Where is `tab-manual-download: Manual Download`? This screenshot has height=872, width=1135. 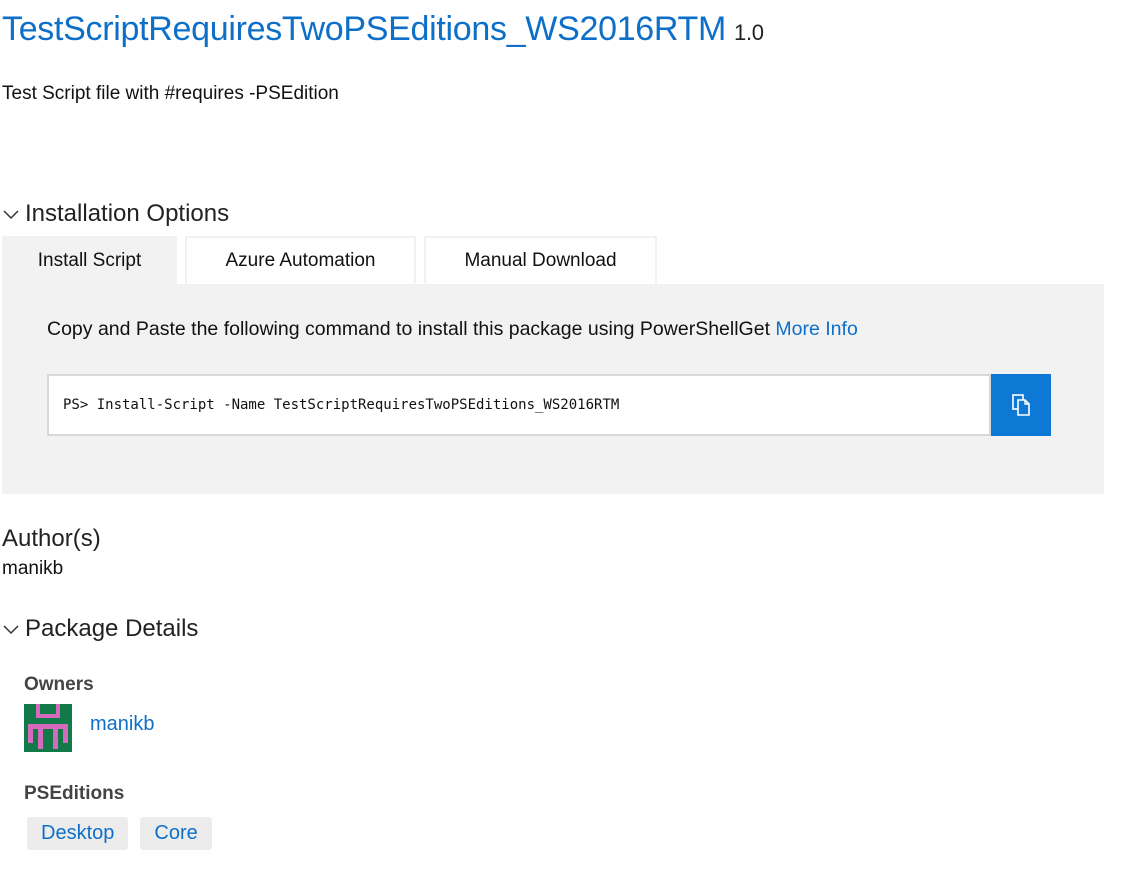 tab-manual-download: Manual Download is located at coordinates (540, 259).